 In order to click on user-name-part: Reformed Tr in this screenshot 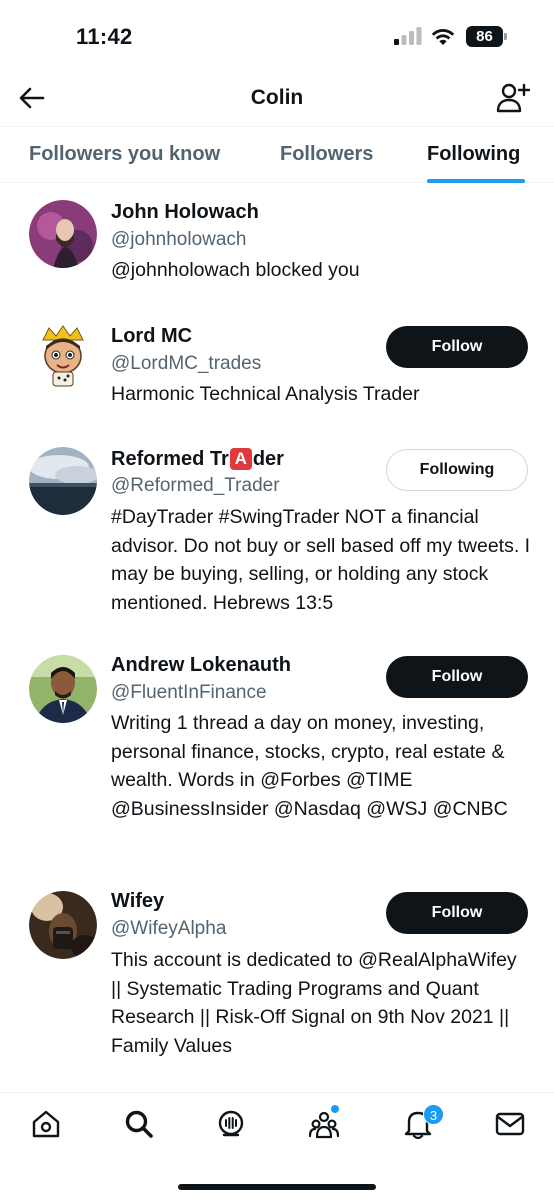, I will do `click(170, 459)`.